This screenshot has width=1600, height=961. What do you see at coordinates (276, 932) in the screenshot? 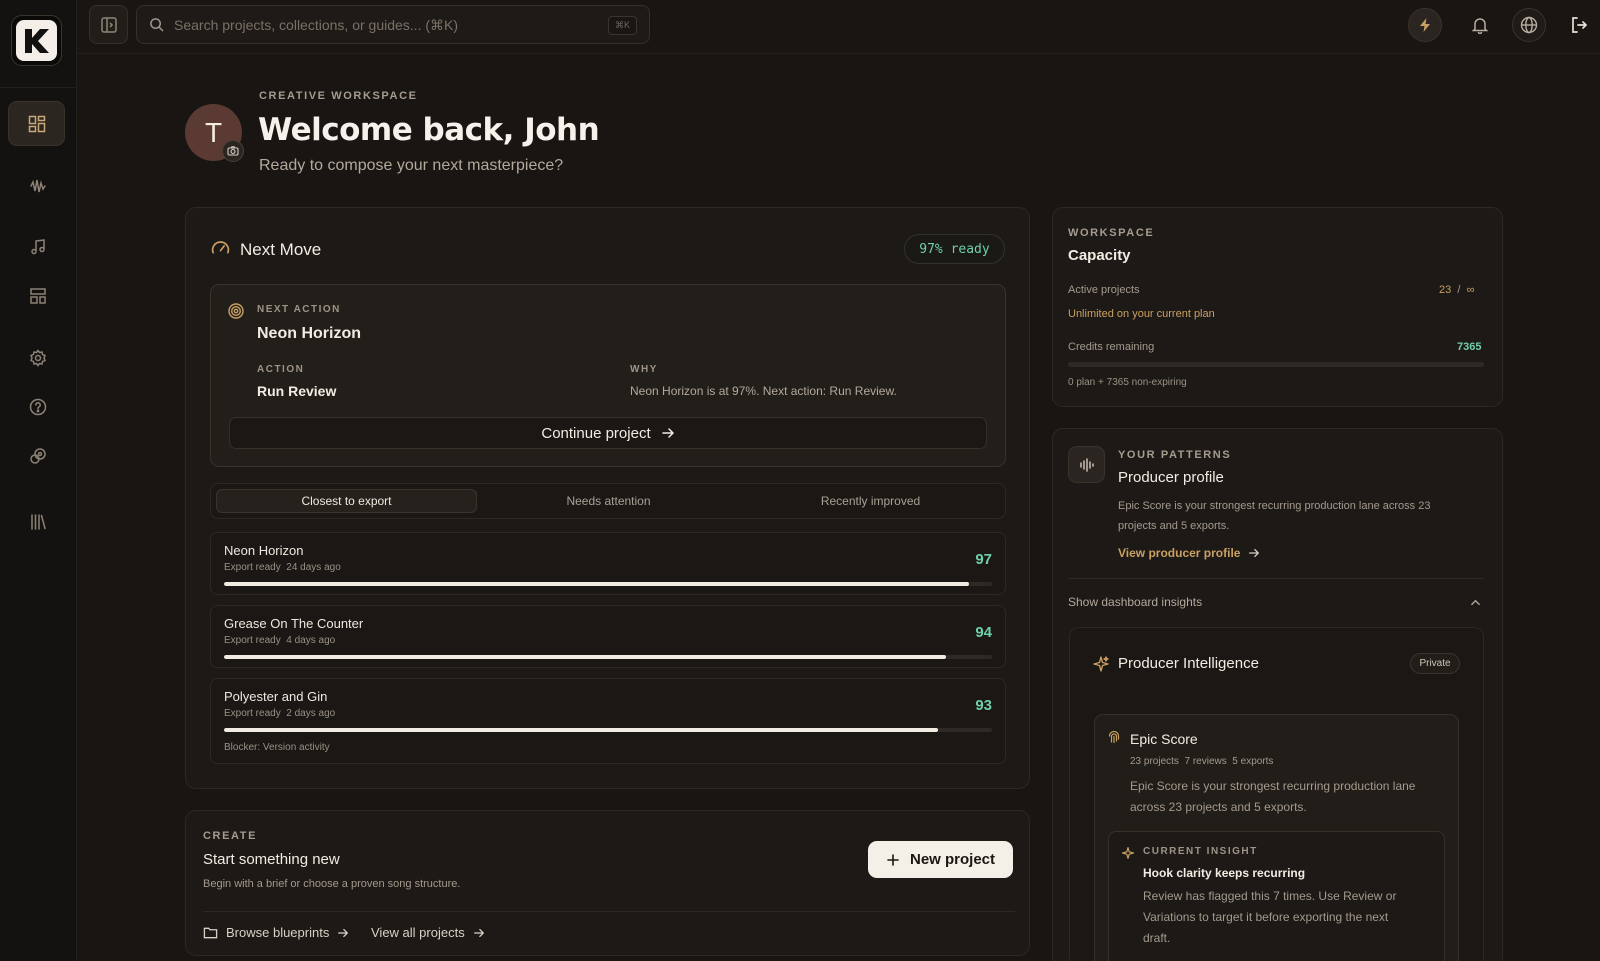
I see `browse-blueprints-link: Browse blueprints` at bounding box center [276, 932].